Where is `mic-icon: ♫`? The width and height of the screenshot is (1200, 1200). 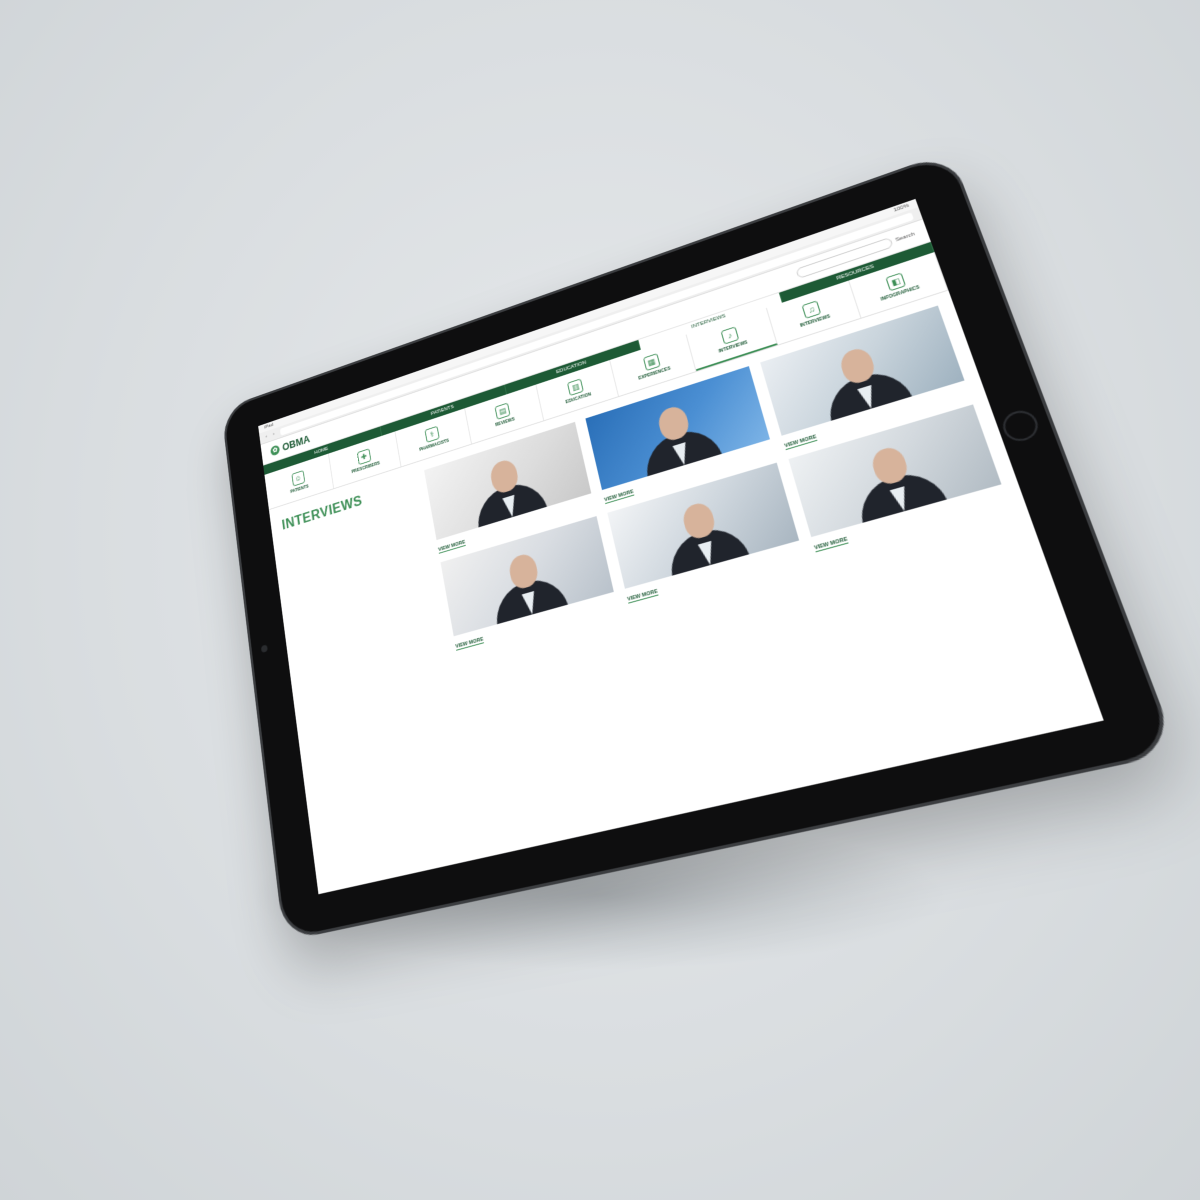
mic-icon: ♫ is located at coordinates (811, 309).